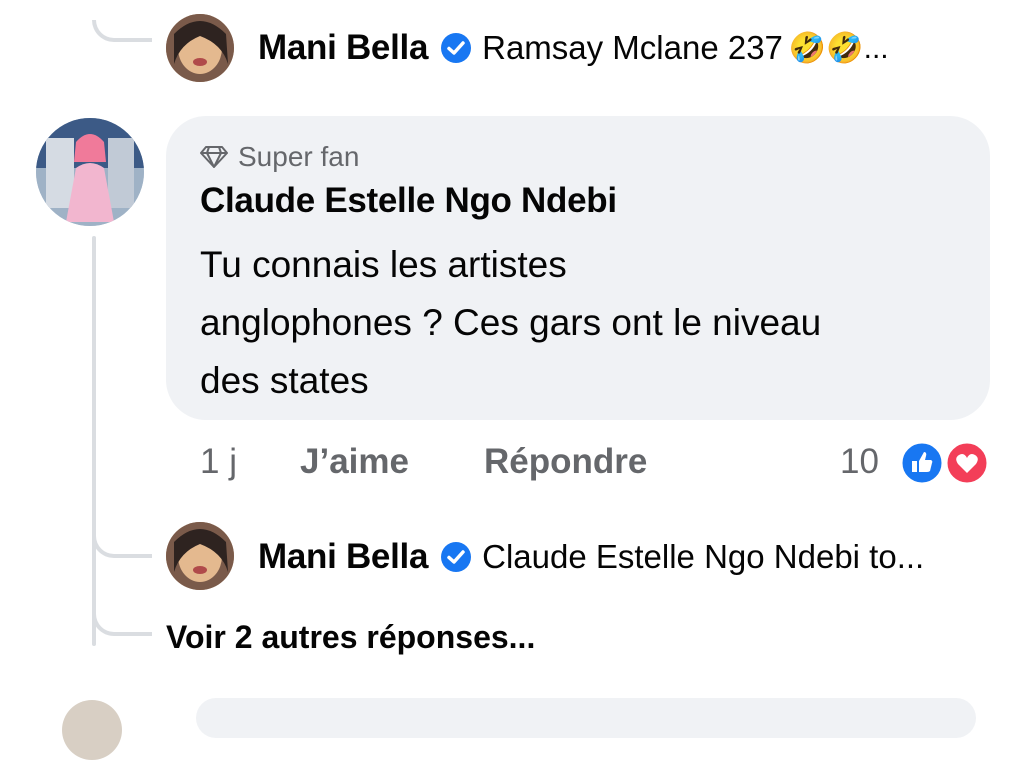 The image size is (1024, 760). I want to click on reactions, so click(944, 463).